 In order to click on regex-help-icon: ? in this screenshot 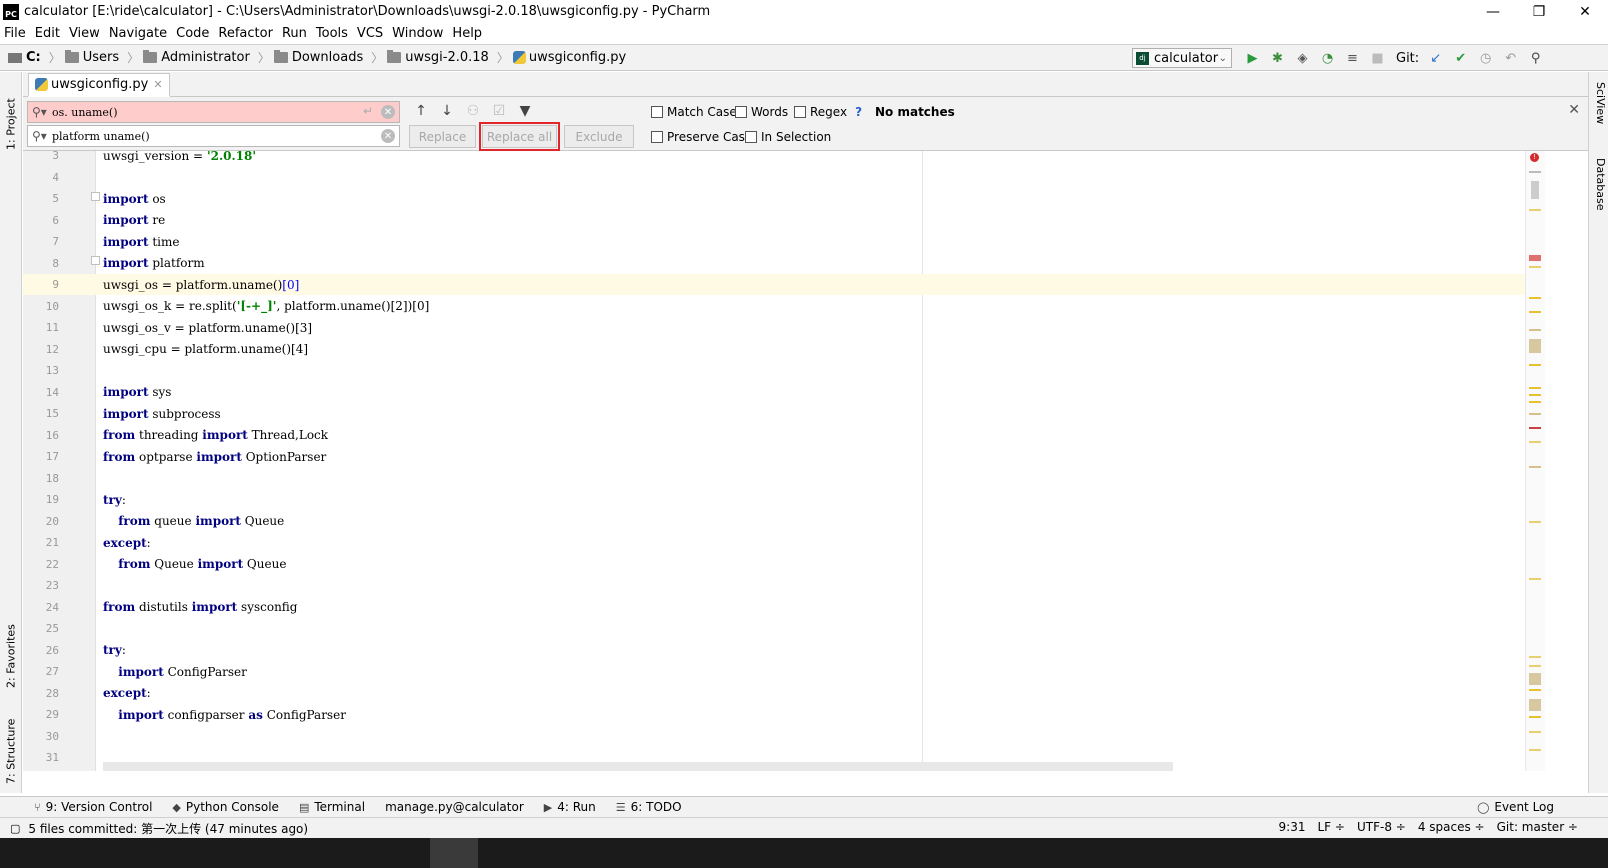, I will do `click(858, 112)`.